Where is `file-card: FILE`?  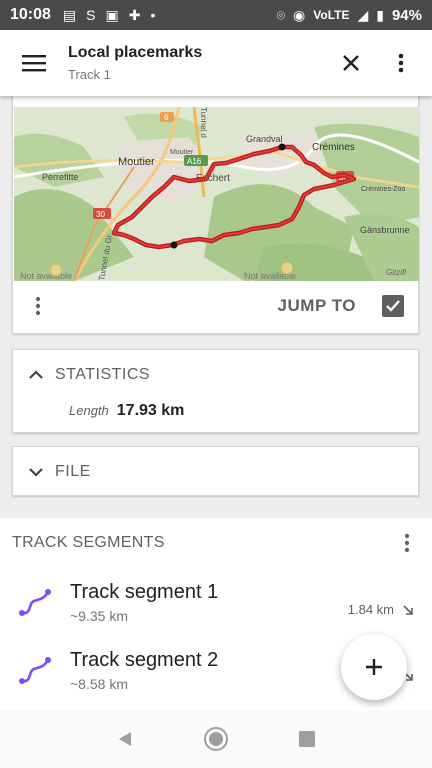
file-card: FILE is located at coordinates (215, 471).